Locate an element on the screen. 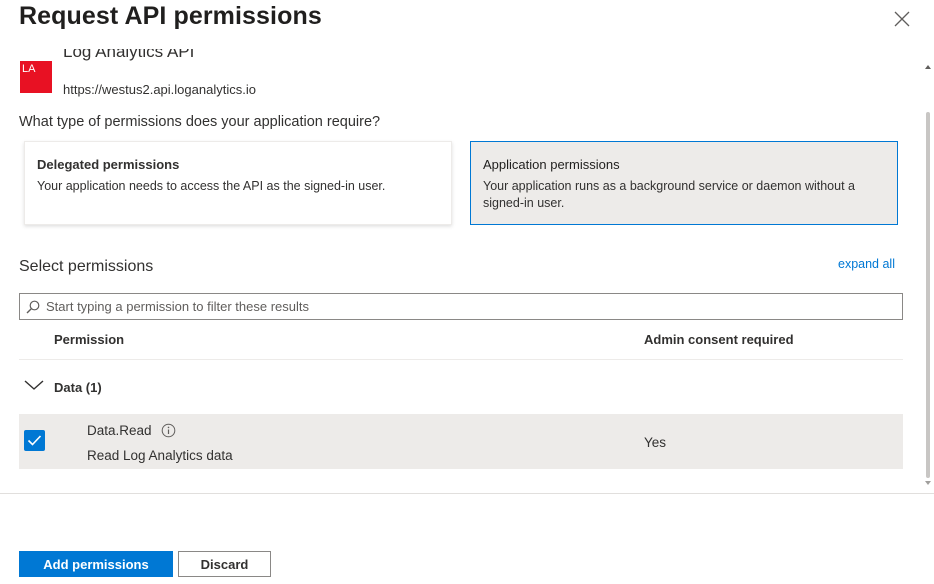 Image resolution: width=934 pixels, height=584 pixels. panel-title: Request API permissions is located at coordinates (170, 16).